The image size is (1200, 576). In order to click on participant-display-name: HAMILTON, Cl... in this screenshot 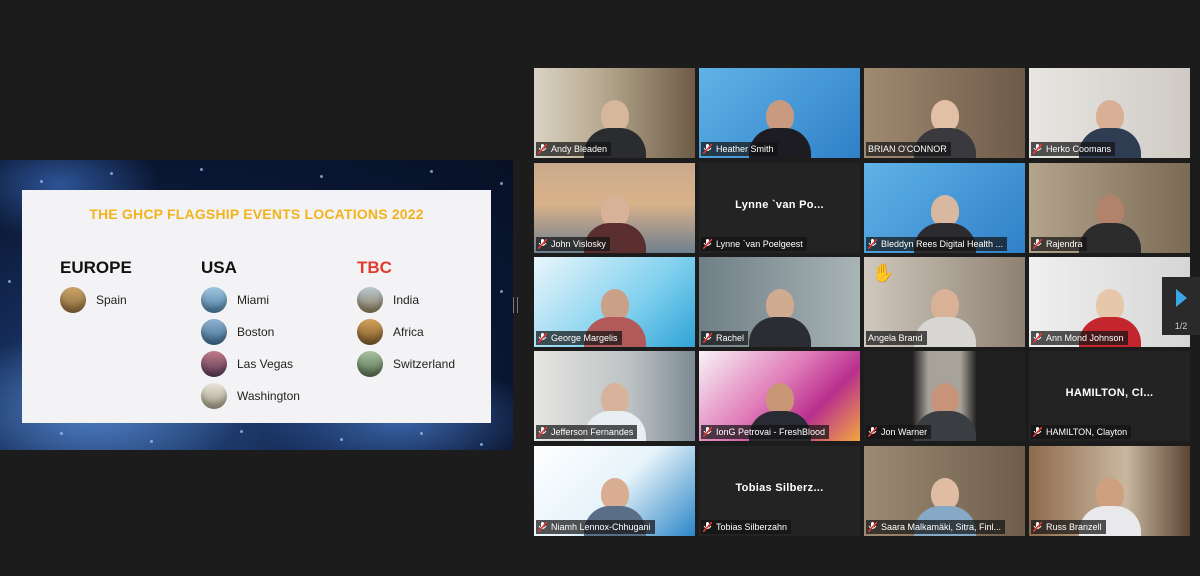, I will do `click(1109, 393)`.